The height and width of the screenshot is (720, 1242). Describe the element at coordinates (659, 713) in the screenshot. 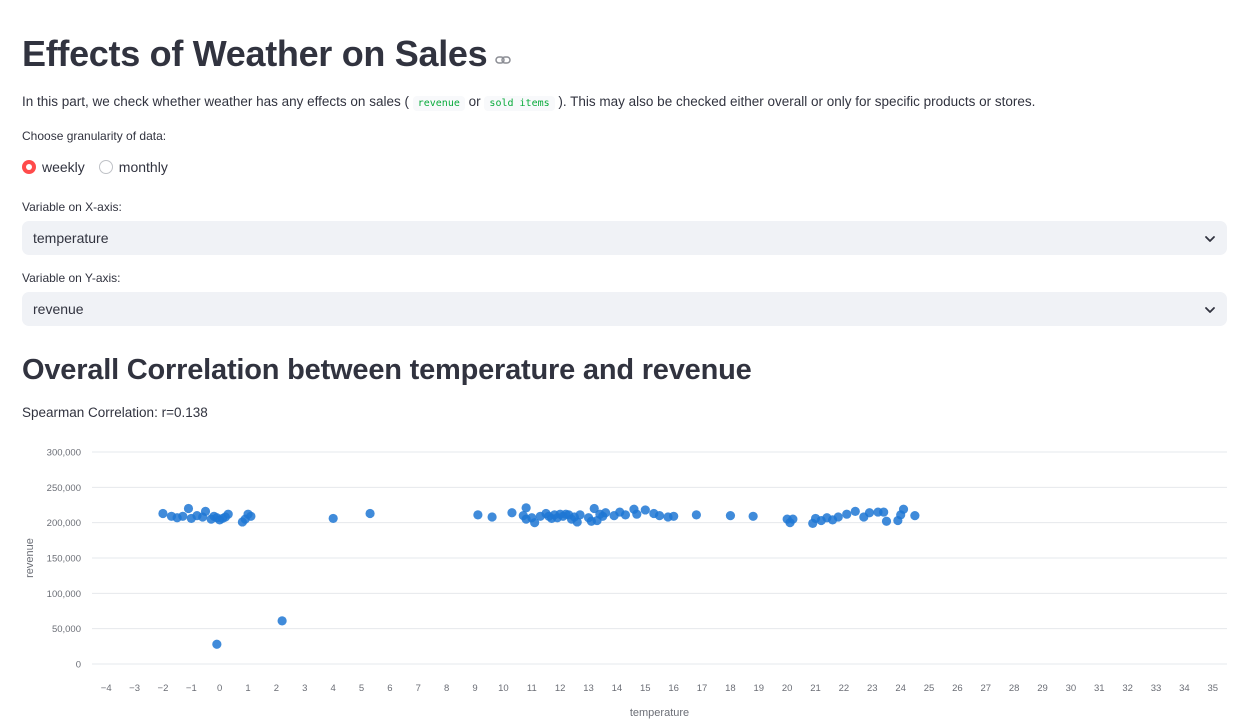

I see `x-axis-label: temperature` at that location.